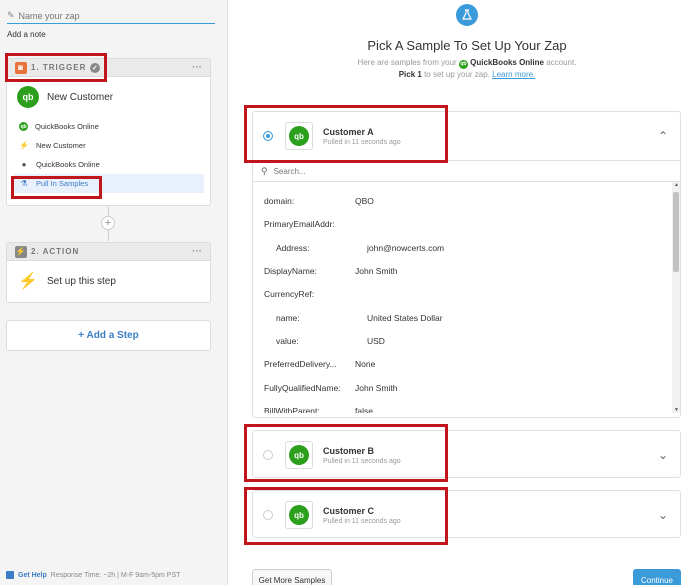 The image size is (688, 585). What do you see at coordinates (80, 97) in the screenshot?
I see `trigger-app-title: New Customer` at bounding box center [80, 97].